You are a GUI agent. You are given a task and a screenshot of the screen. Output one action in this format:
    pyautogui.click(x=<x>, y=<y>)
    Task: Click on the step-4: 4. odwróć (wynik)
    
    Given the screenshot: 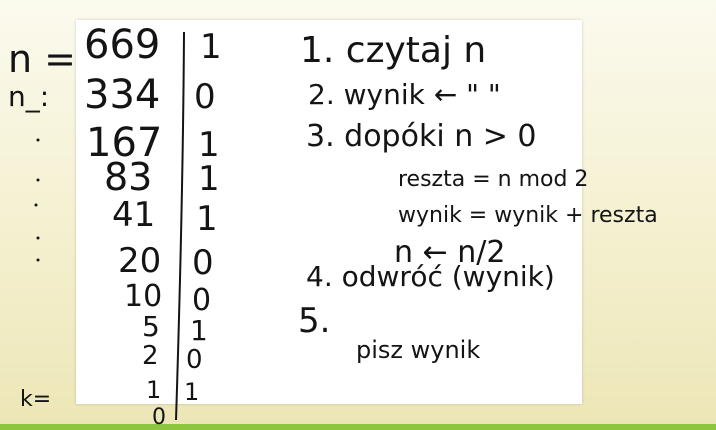 What is the action you would take?
    pyautogui.click(x=430, y=276)
    